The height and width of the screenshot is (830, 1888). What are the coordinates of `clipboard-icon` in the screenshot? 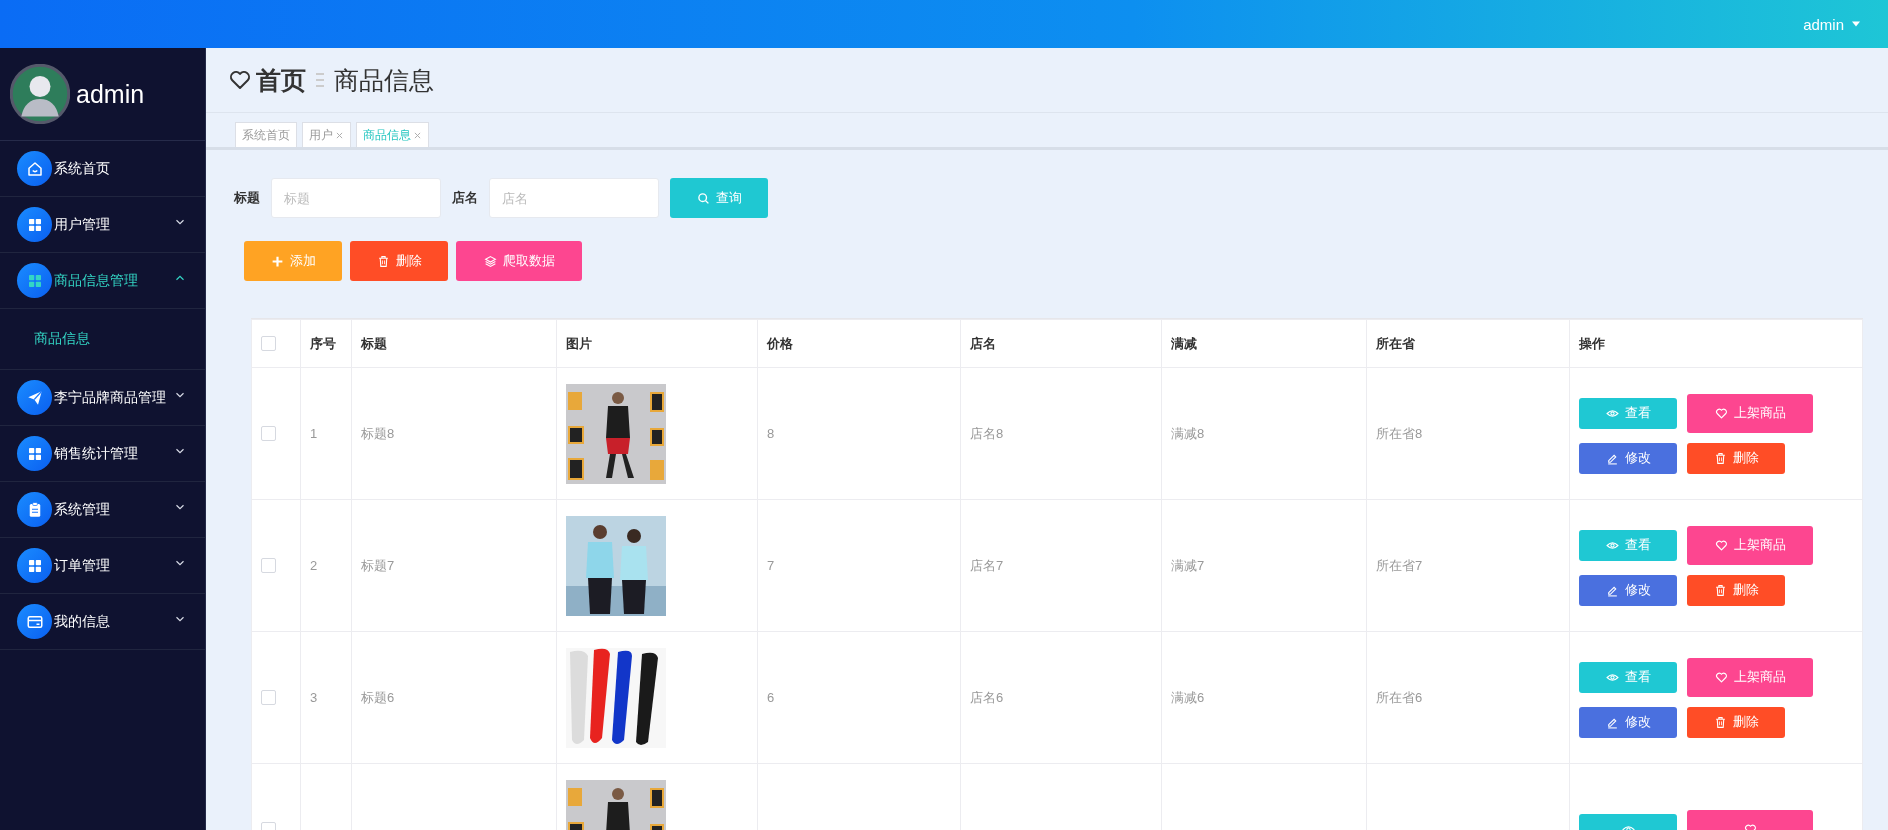 It's located at (34, 509).